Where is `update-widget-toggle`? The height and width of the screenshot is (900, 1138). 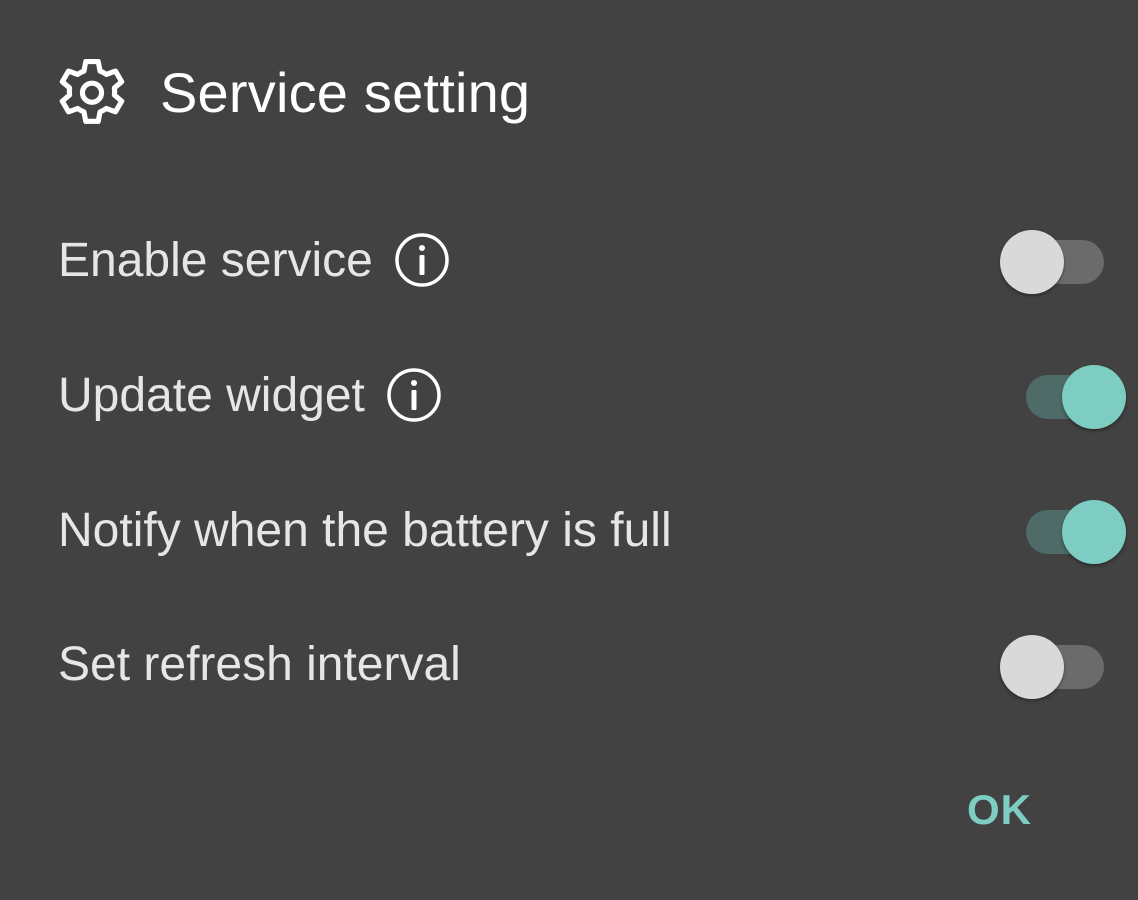
update-widget-toggle is located at coordinates (1063, 397).